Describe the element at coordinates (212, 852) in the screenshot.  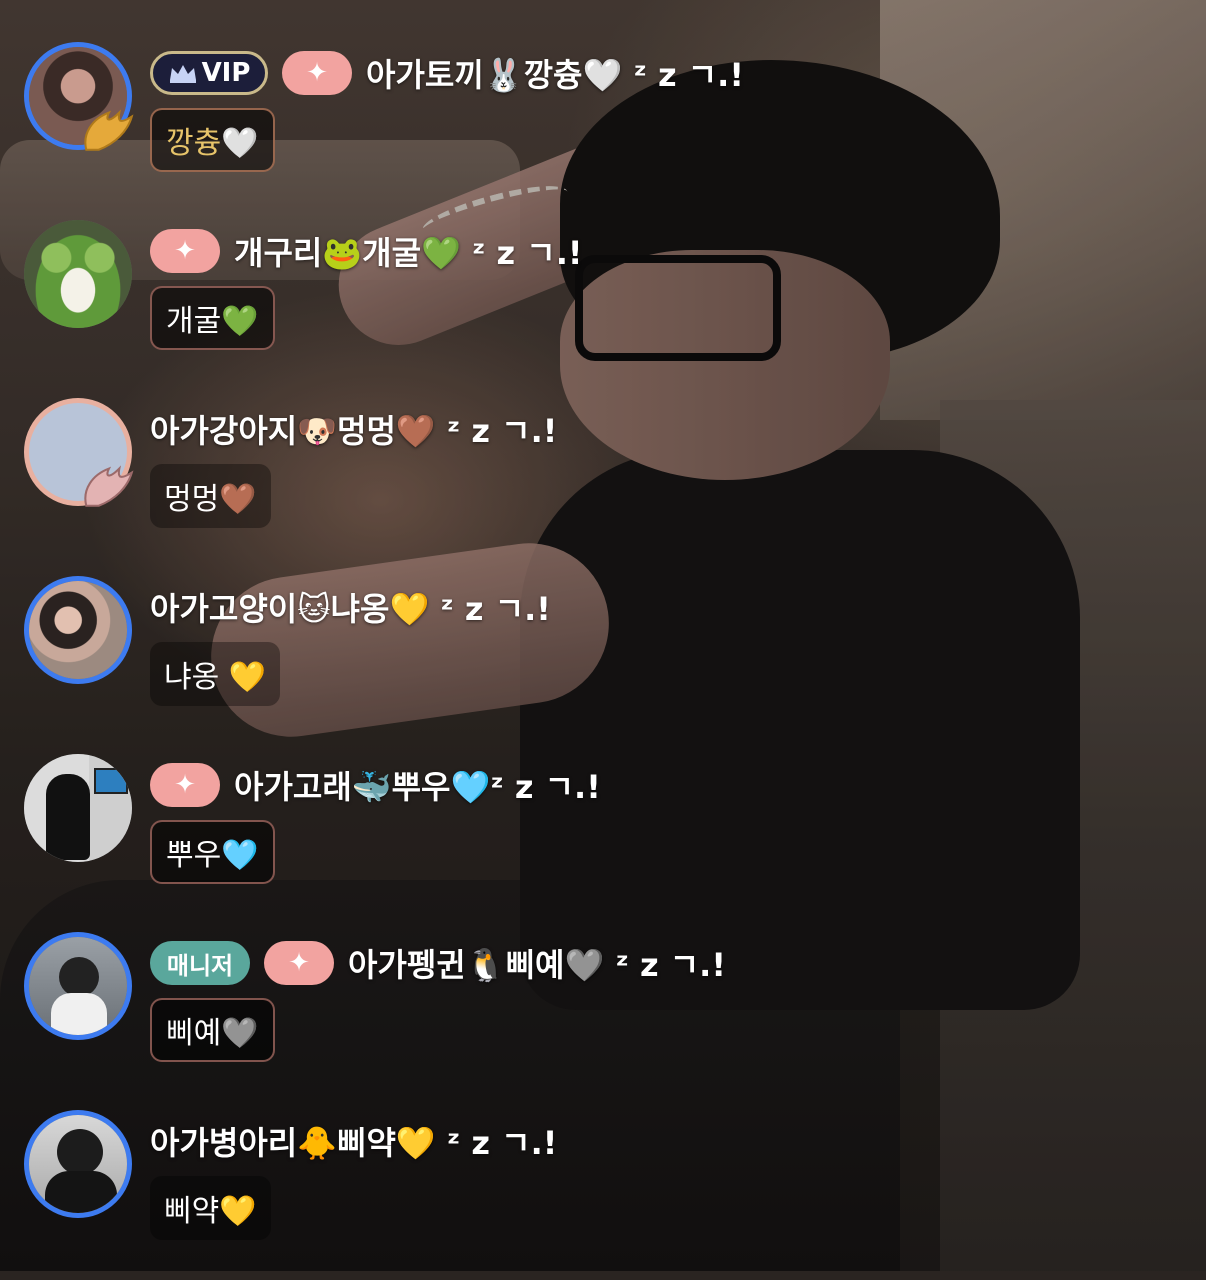
I see `chat-bubble: 뿌우🩵` at that location.